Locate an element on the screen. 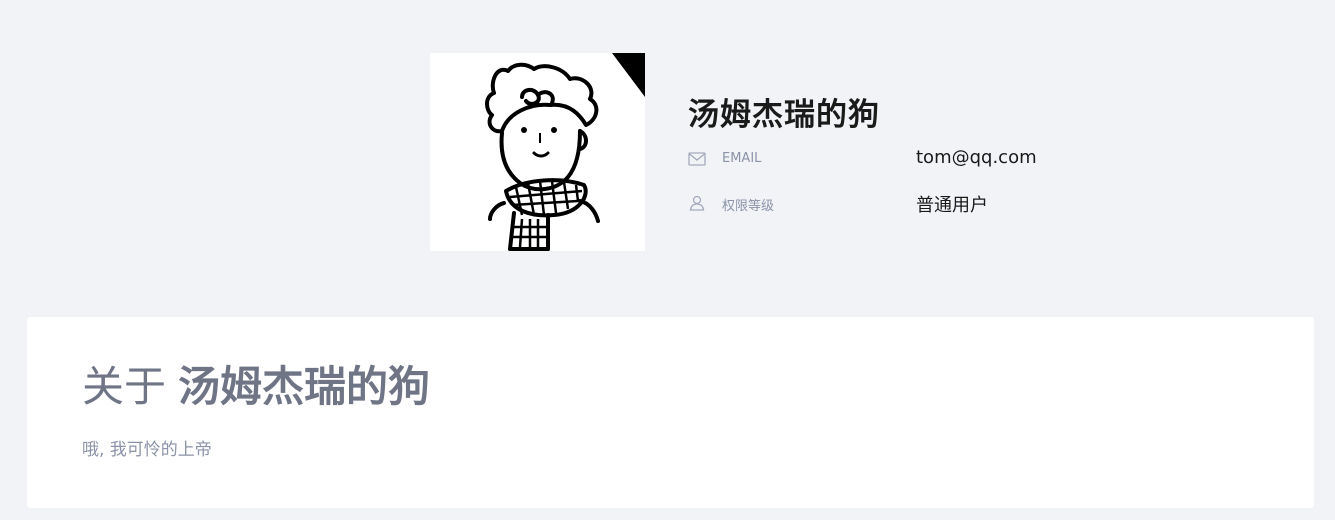 The image size is (1335, 520). about-bio: 哦, 我可怜的上帝 is located at coordinates (147, 450).